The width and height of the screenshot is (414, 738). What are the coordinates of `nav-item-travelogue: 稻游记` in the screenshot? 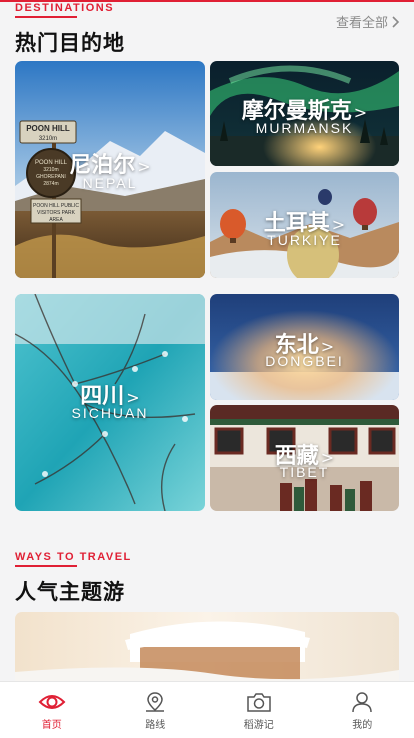 It's located at (259, 710).